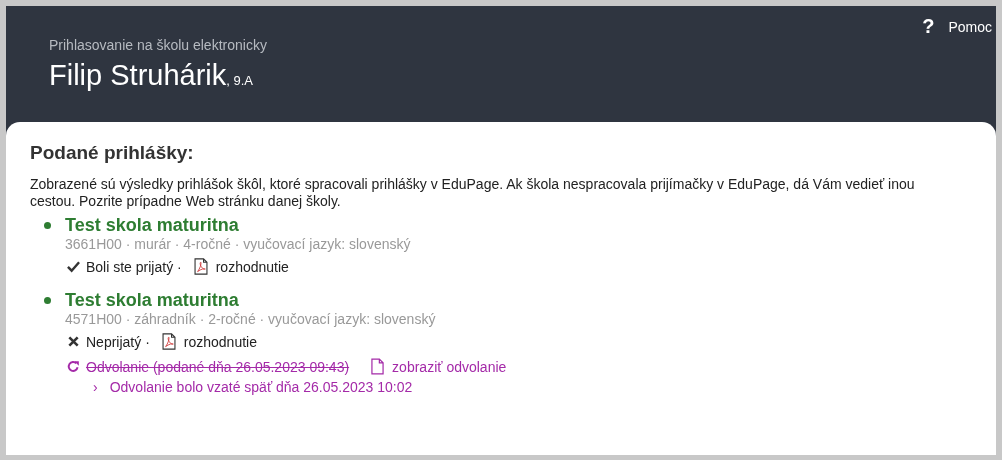 The width and height of the screenshot is (1002, 460). Describe the element at coordinates (378, 366) in the screenshot. I see `document-icon` at that location.